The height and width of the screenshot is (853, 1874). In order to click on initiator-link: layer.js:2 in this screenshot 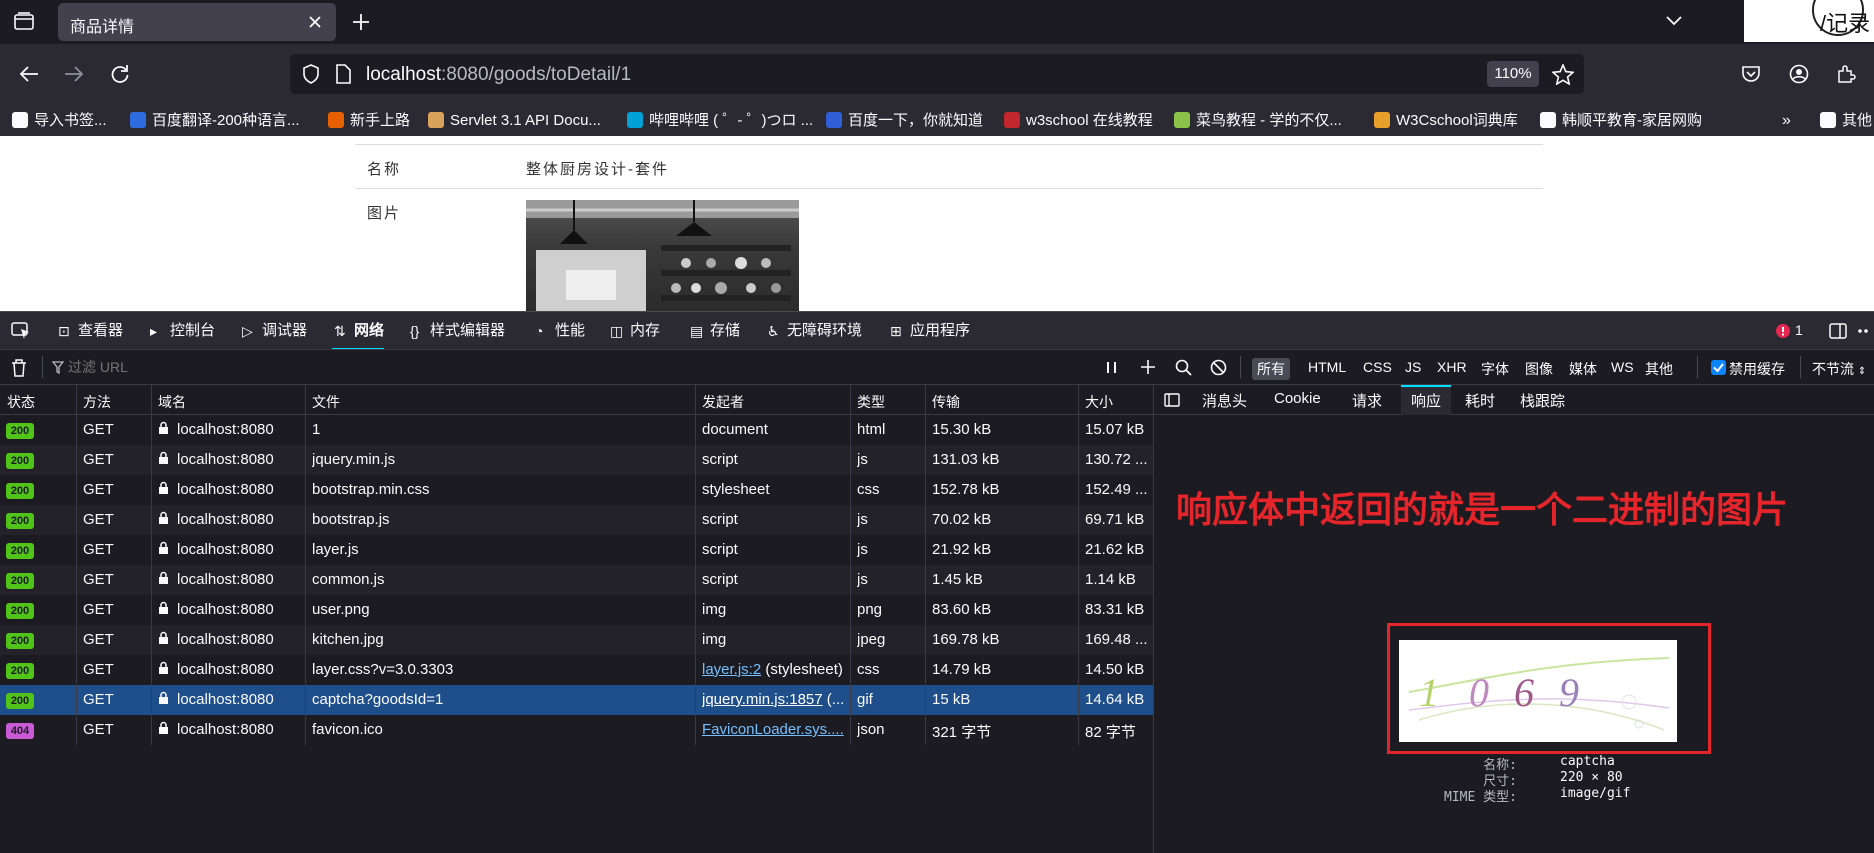, I will do `click(731, 669)`.